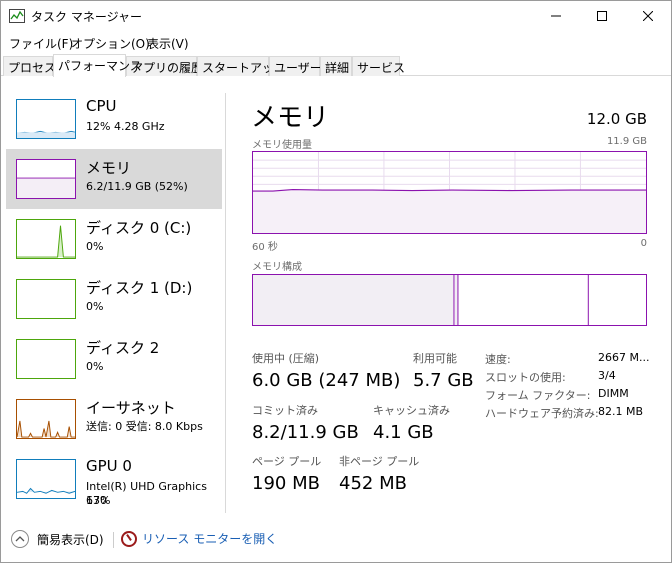 This screenshot has width=672, height=563. What do you see at coordinates (114, 239) in the screenshot?
I see `sidebar-item-disk-0: ディスク 0 (C:) 0%` at bounding box center [114, 239].